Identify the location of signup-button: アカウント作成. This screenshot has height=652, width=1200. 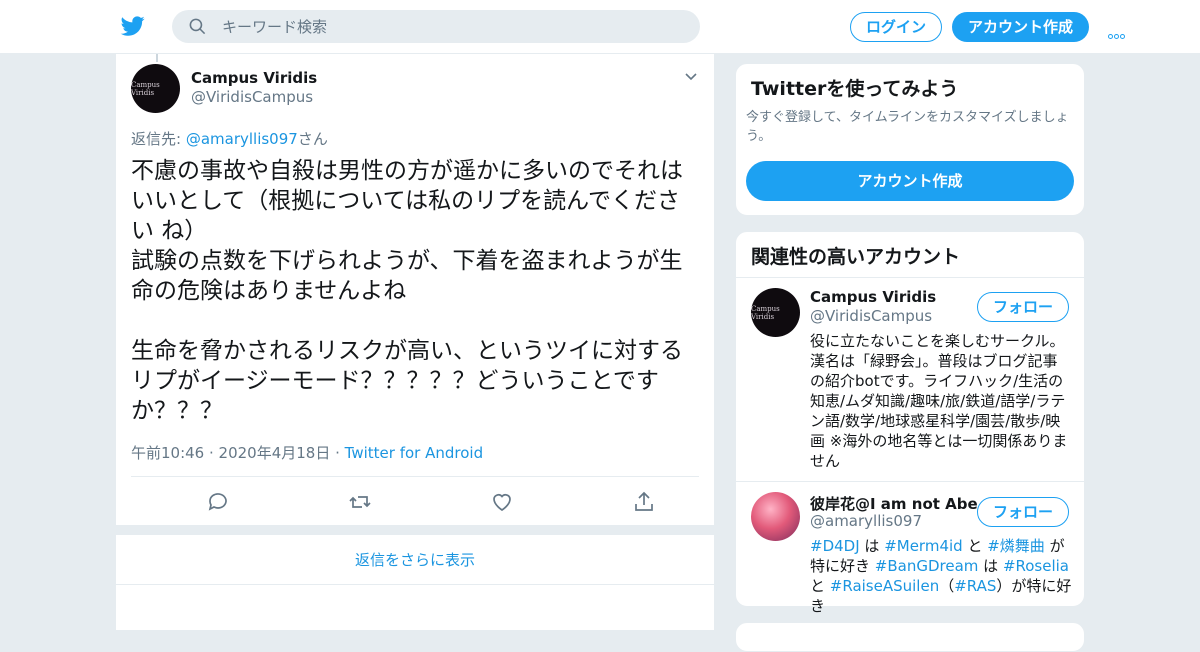
(1020, 27).